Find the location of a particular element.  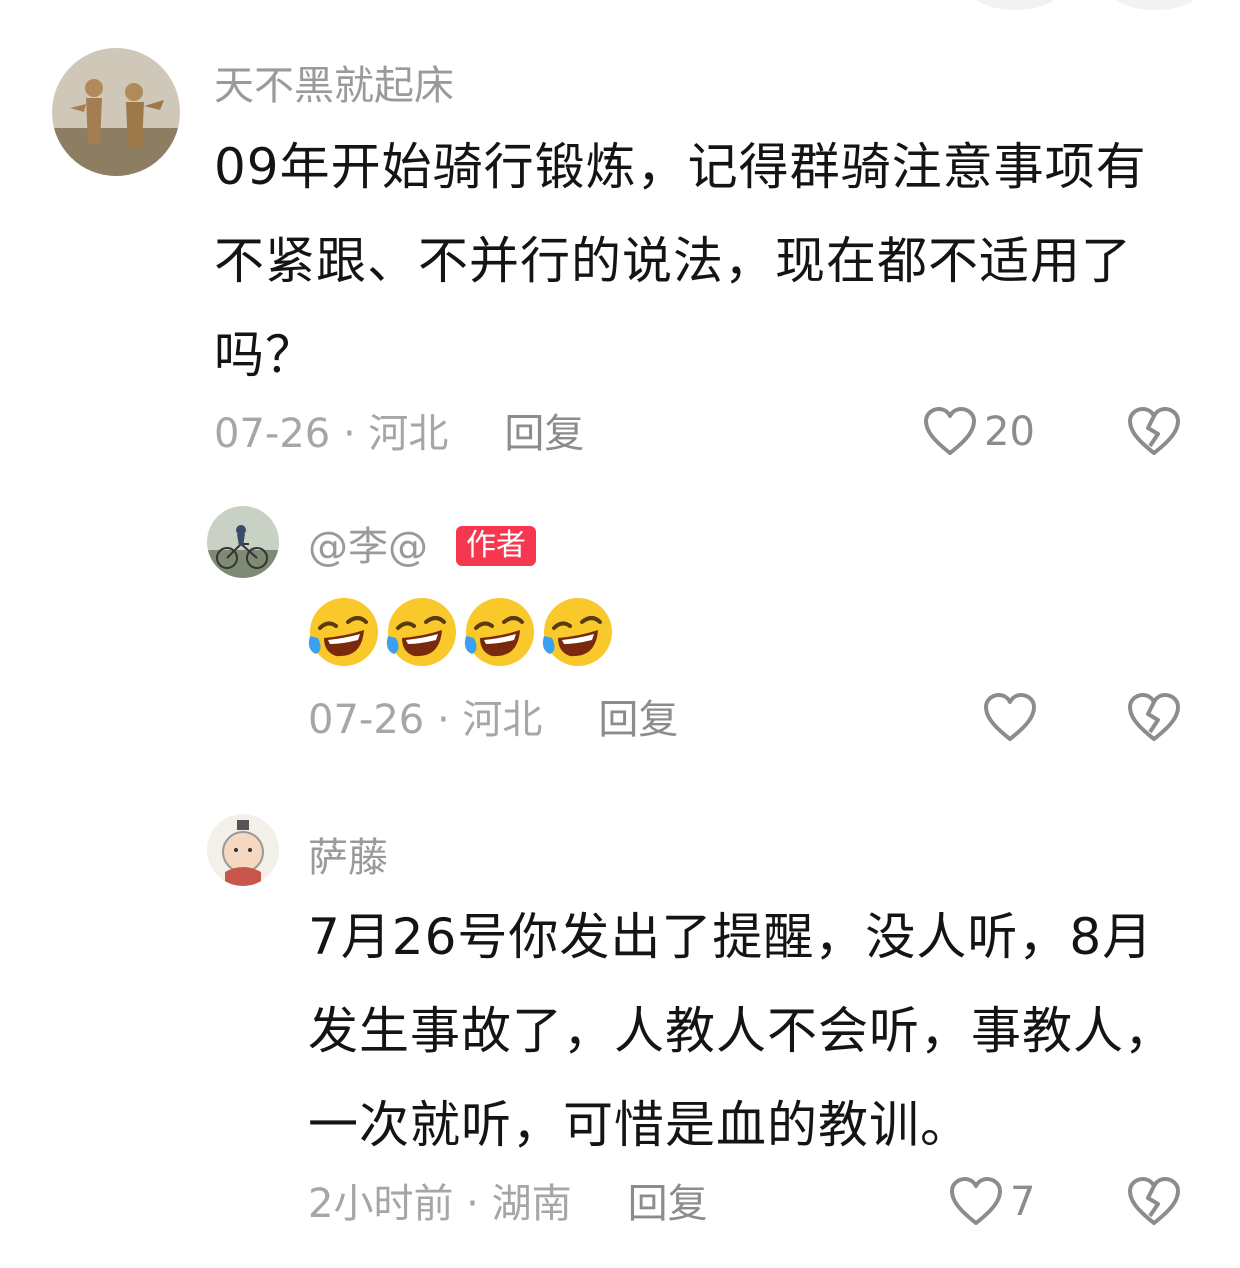

top-decoration is located at coordinates (1090, 5).